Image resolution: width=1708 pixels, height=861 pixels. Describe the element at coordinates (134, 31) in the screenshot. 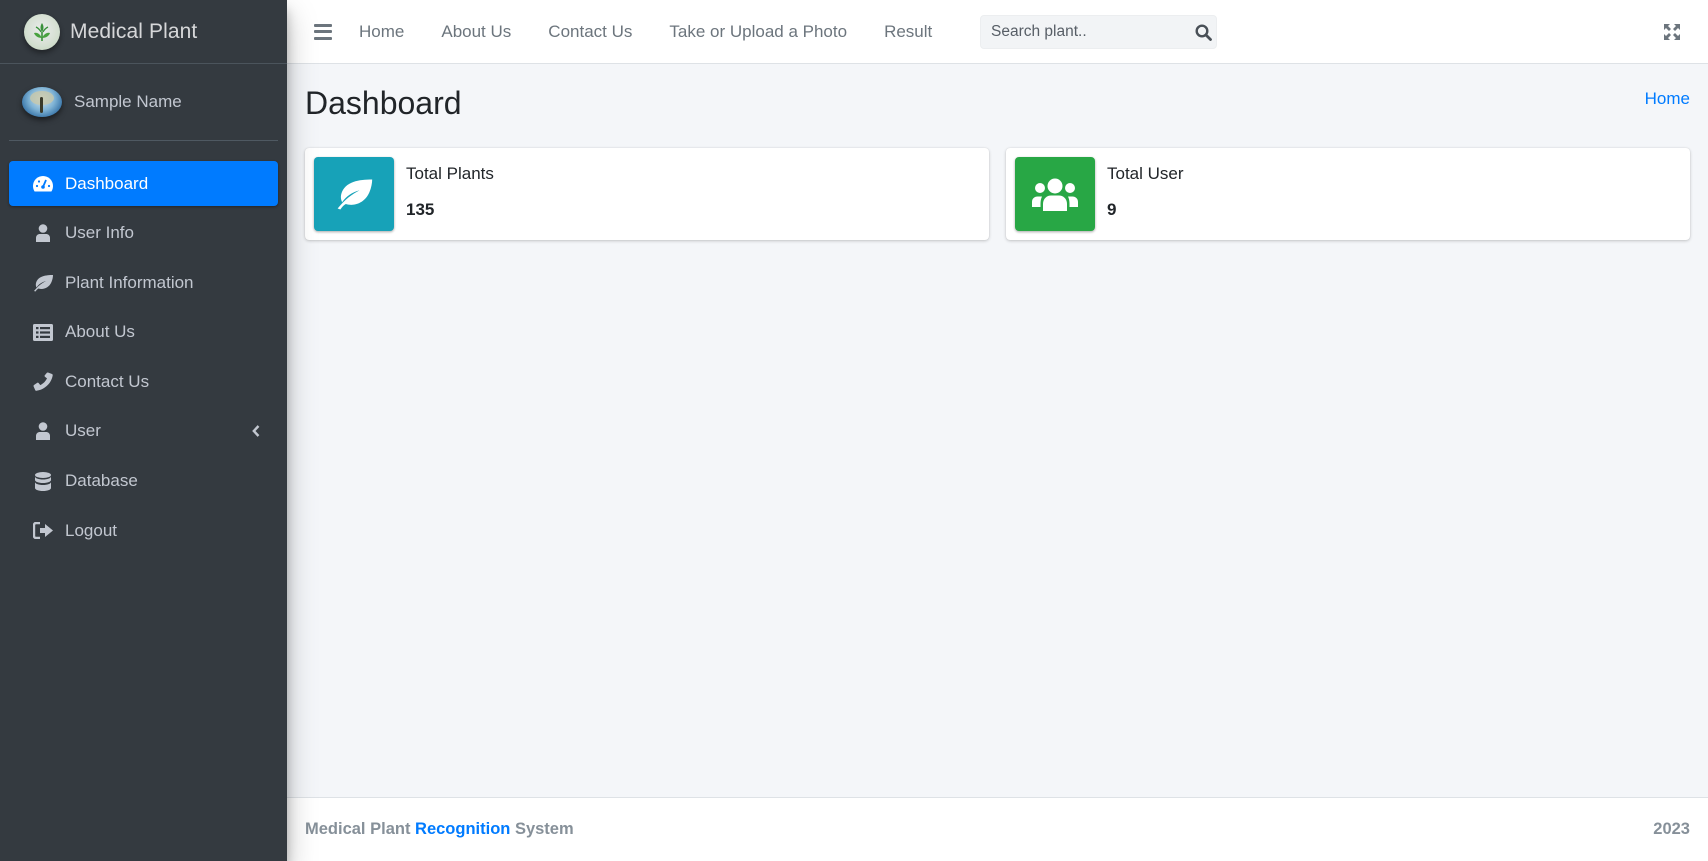

I see `brand-name: Medical Plant` at that location.